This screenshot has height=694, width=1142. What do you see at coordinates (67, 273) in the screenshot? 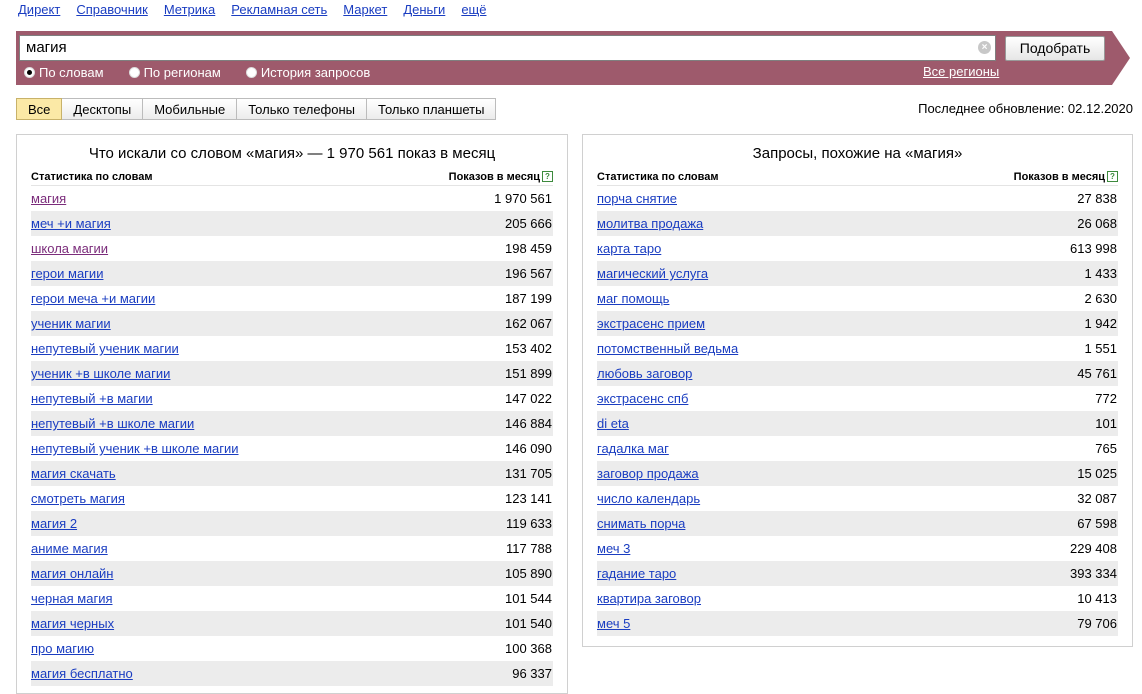
I see `keyword-link: герои магии` at bounding box center [67, 273].